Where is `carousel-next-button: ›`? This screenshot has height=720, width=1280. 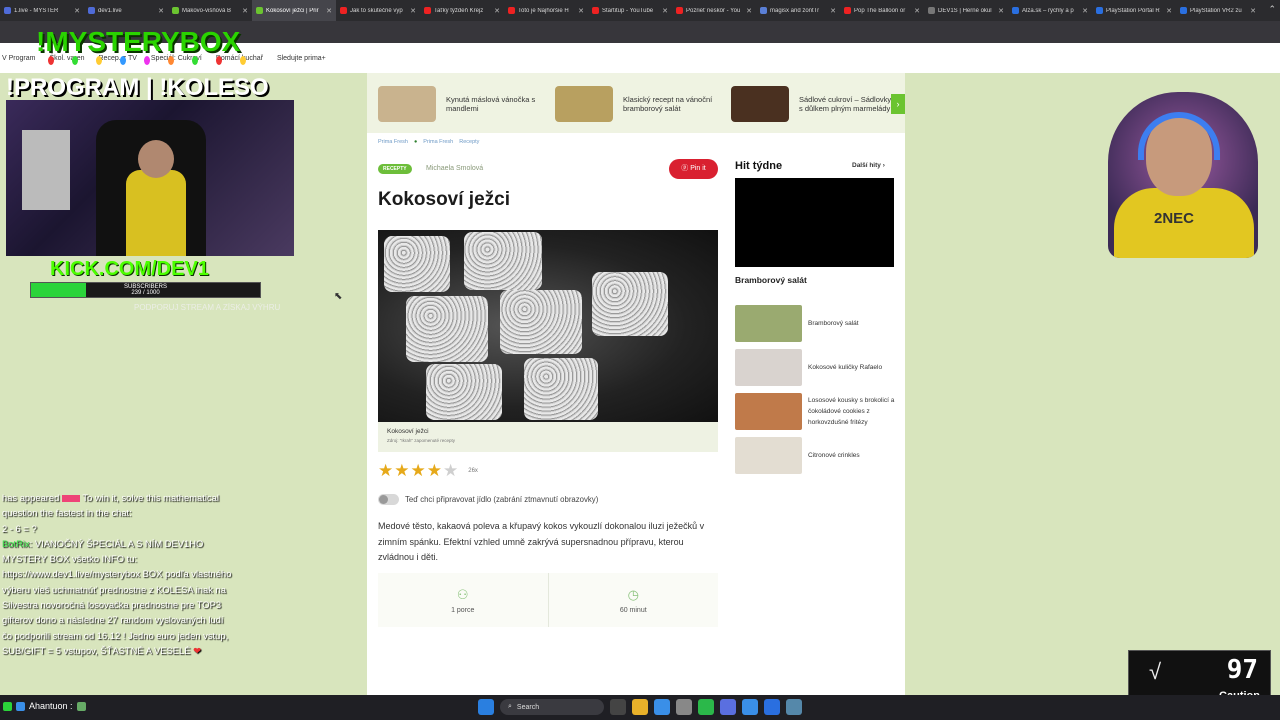
carousel-next-button: › is located at coordinates (898, 104).